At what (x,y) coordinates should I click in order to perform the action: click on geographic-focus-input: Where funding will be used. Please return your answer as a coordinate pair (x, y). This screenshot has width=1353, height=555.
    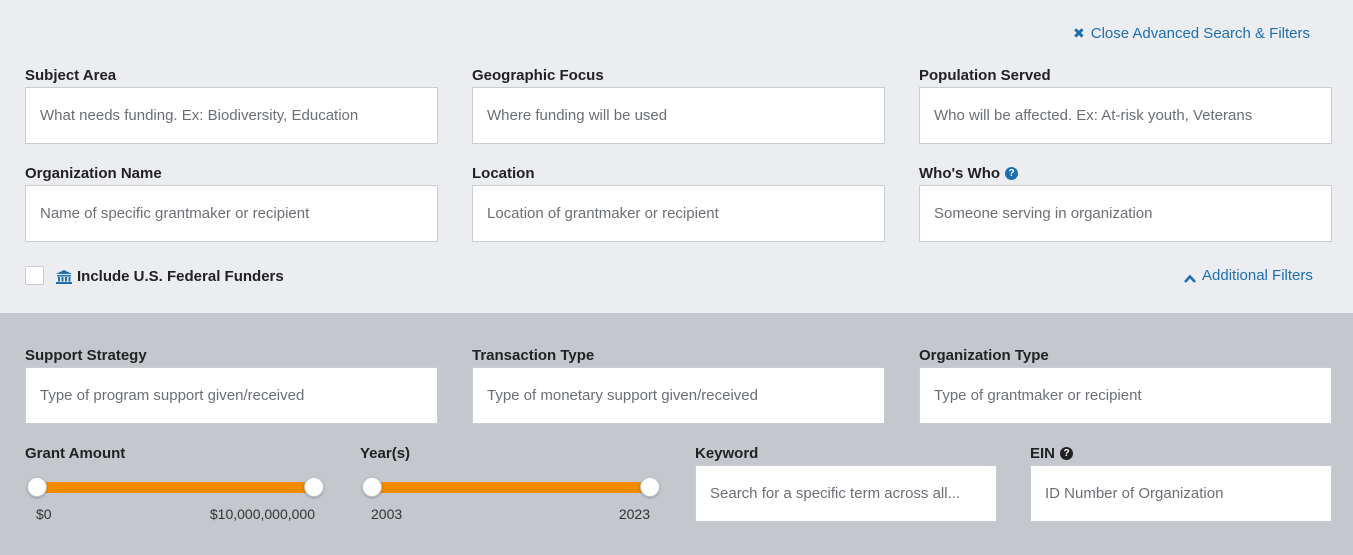
    Looking at the image, I should click on (678, 115).